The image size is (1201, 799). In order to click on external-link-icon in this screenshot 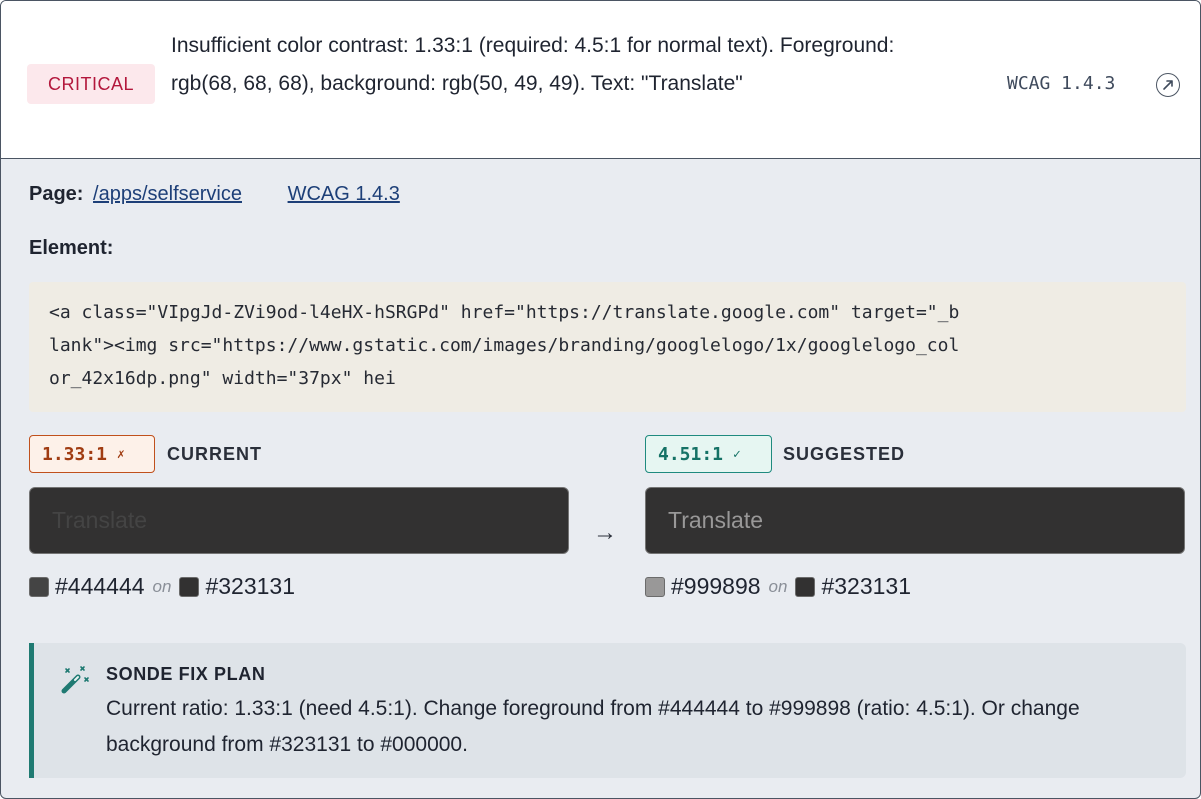, I will do `click(1168, 85)`.